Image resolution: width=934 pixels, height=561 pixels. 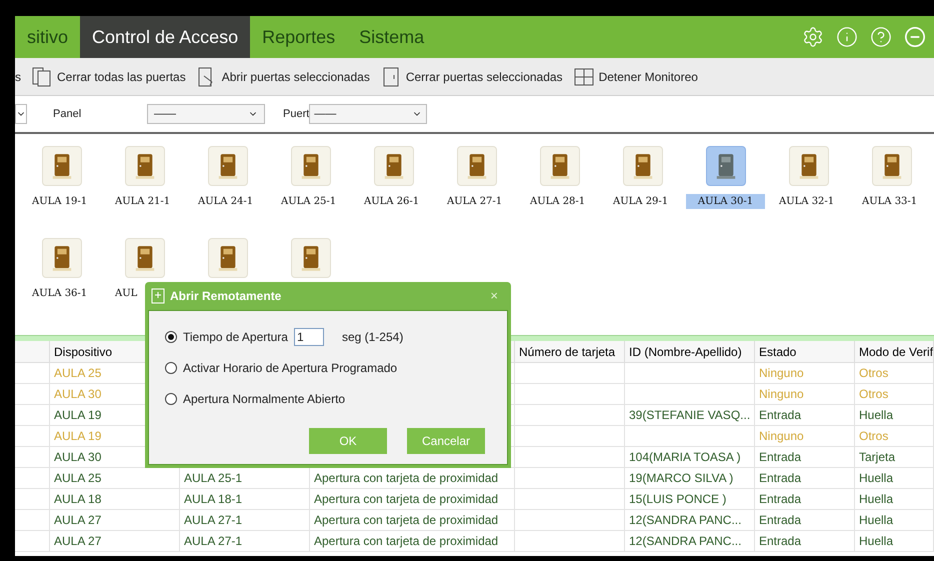 What do you see at coordinates (290, 368) in the screenshot?
I see `radio-label: Activar Horario de Apertura Programado` at bounding box center [290, 368].